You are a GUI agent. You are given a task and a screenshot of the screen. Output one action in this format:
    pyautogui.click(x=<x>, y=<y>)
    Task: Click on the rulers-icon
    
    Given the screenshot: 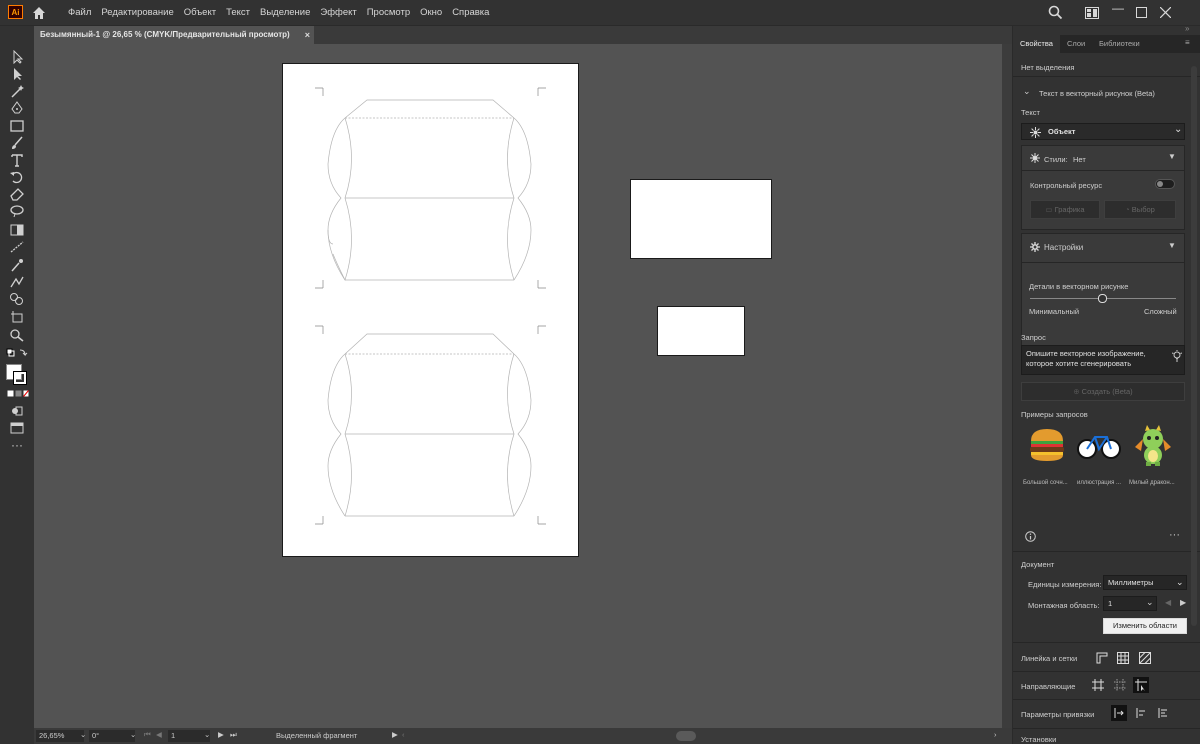 What is the action you would take?
    pyautogui.click(x=1102, y=658)
    